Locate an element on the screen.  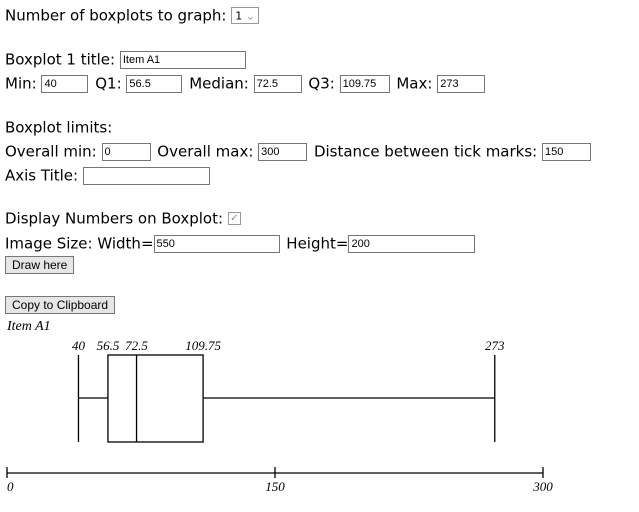
width-input is located at coordinates (216, 243).